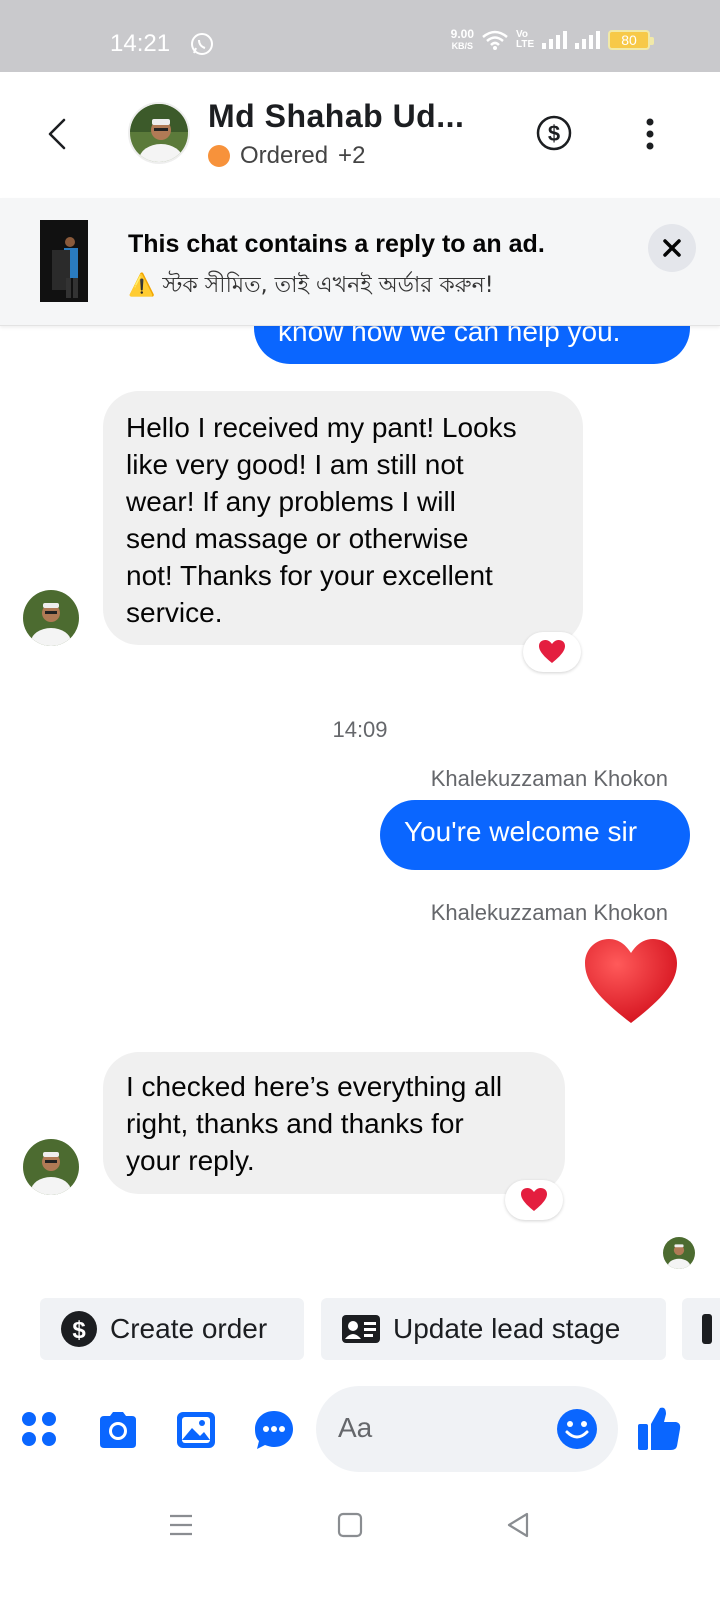  I want to click on emoji-icon, so click(577, 1429).